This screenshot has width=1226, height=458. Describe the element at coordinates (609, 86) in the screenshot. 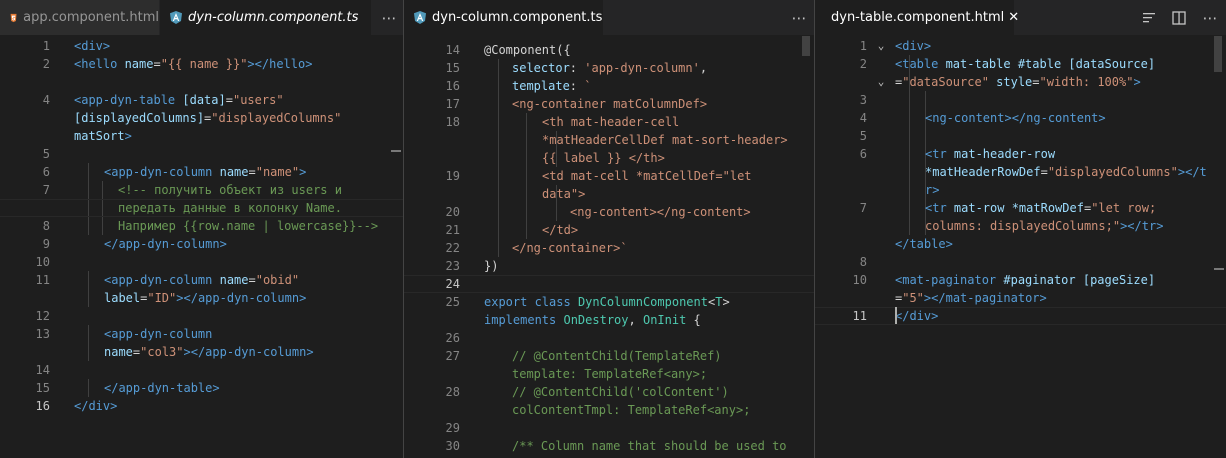

I see `code-line: 16 template: `` at that location.